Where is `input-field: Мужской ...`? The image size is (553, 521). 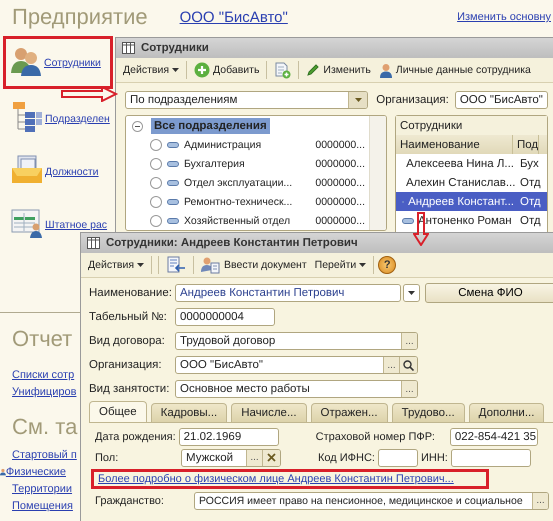 input-field: Мужской ... is located at coordinates (231, 457).